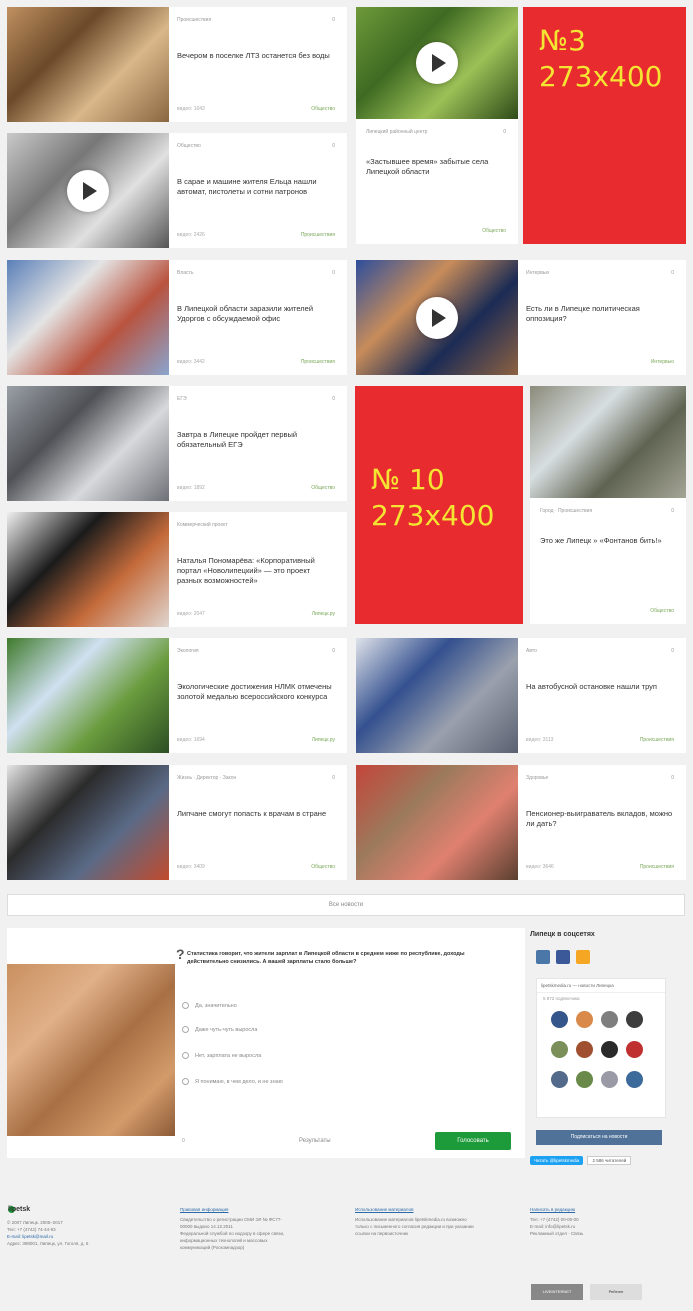  Describe the element at coordinates (531, 651) in the screenshot. I see `news-category: Авто` at that location.